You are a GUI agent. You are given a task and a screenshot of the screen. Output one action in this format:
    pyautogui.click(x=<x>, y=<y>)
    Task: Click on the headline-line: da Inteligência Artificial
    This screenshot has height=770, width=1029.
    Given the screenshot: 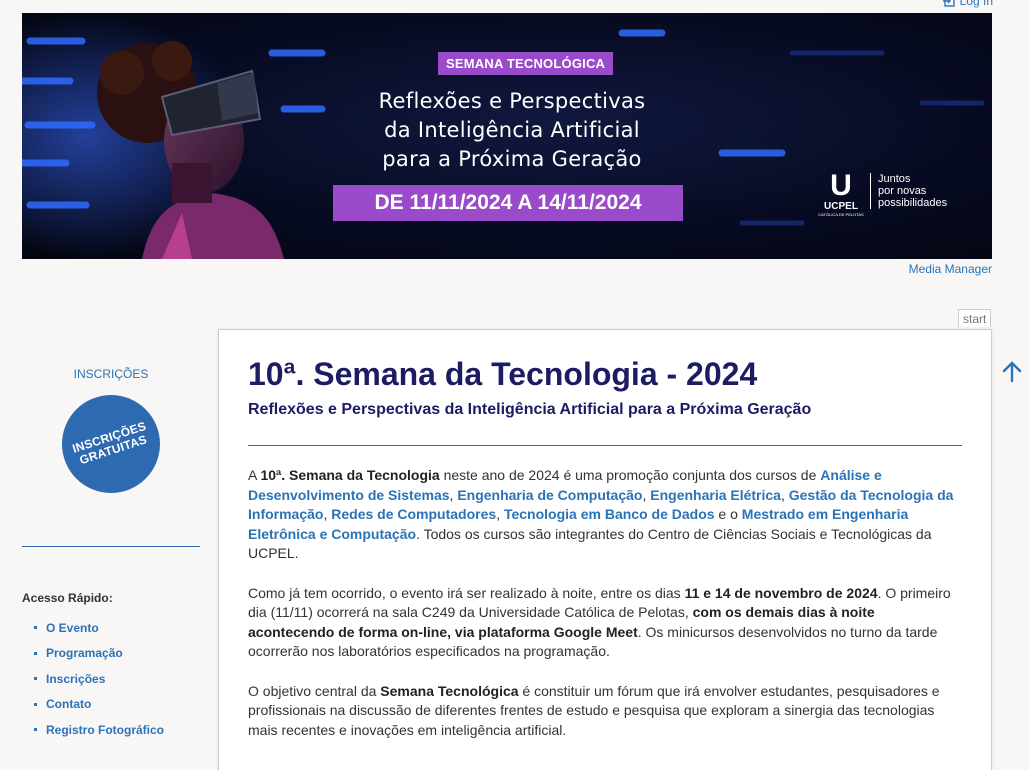 What is the action you would take?
    pyautogui.click(x=512, y=130)
    